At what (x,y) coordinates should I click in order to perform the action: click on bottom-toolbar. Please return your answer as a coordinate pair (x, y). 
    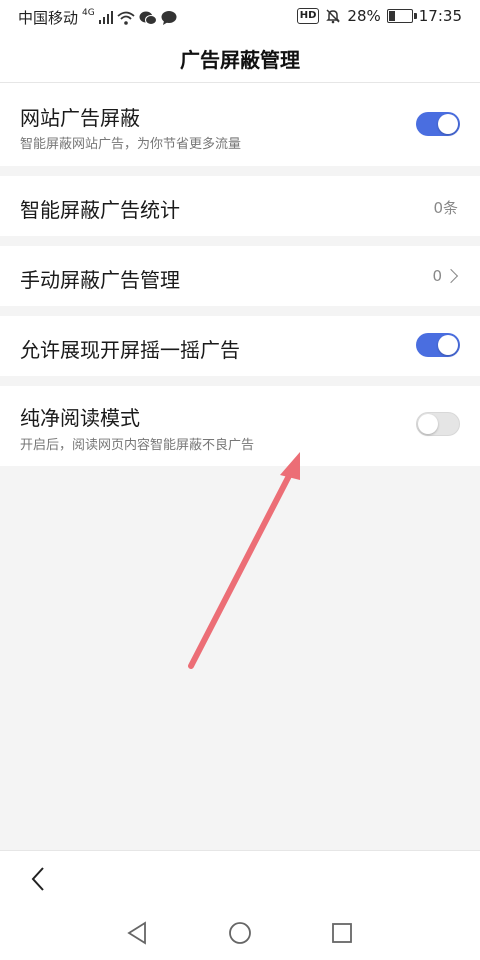
    Looking at the image, I should click on (240, 878).